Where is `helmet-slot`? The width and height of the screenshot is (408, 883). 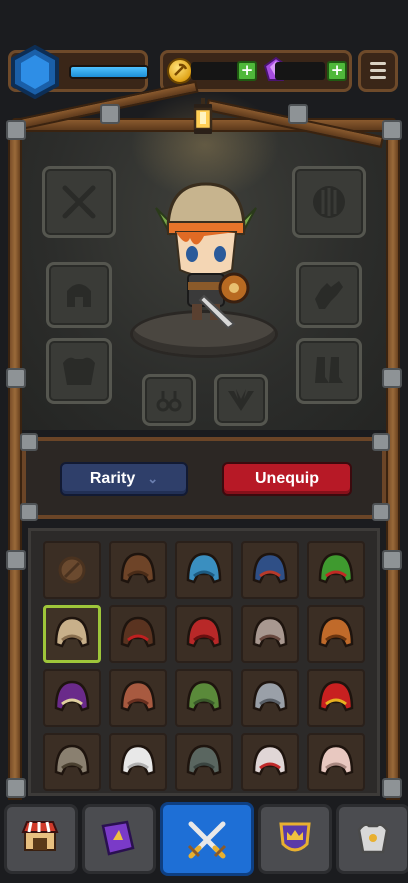
helmet-slot is located at coordinates (79, 295).